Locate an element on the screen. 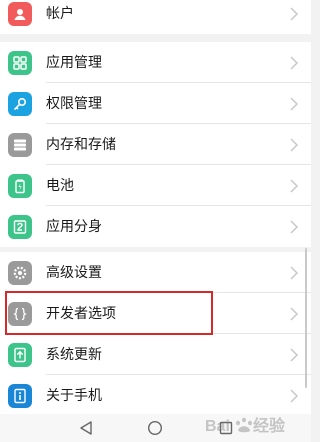 This screenshot has width=320, height=442. info-icon is located at coordinates (20, 395).